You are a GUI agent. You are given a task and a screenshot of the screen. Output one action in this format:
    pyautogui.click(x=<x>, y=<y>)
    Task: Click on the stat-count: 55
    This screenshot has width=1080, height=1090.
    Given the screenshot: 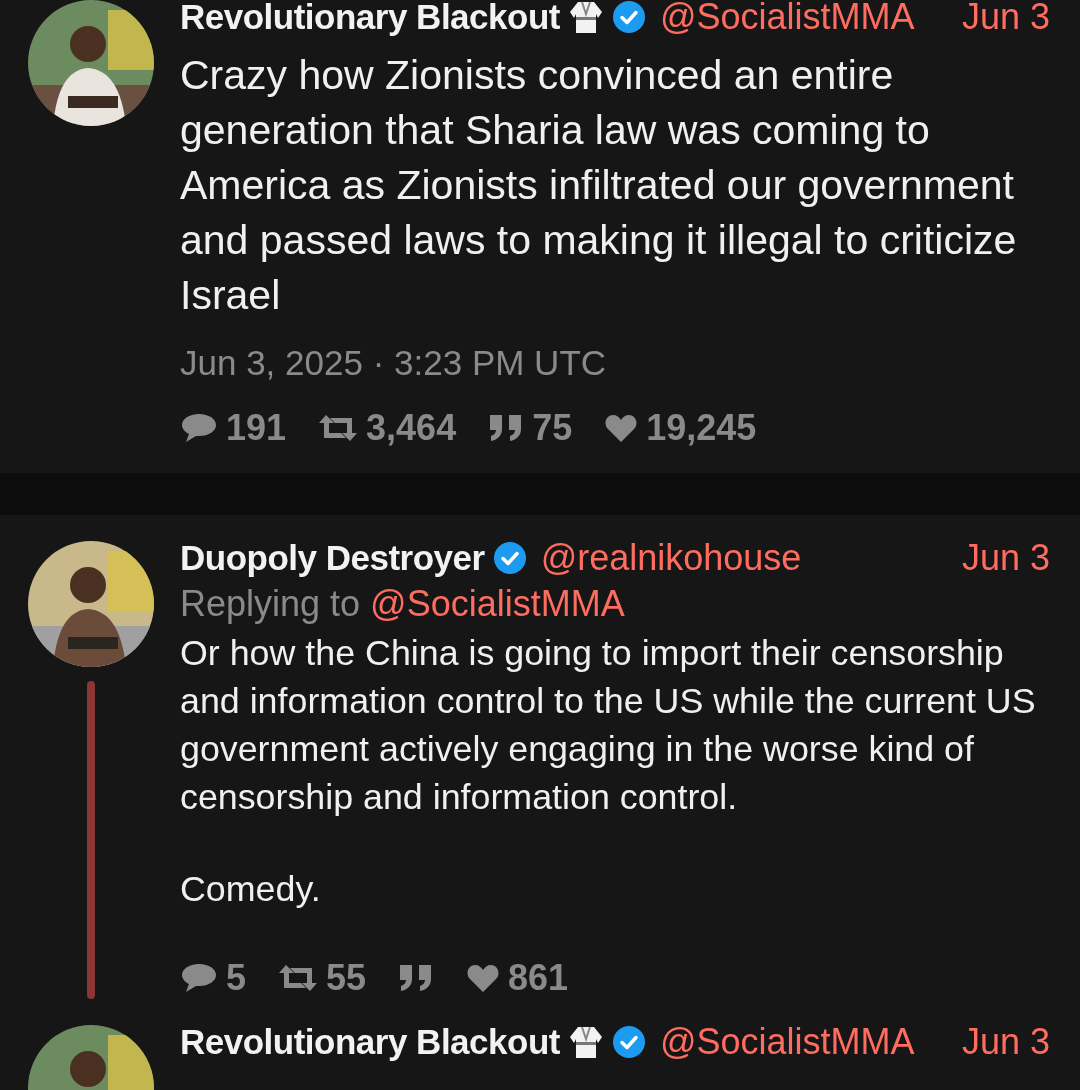 What is the action you would take?
    pyautogui.click(x=346, y=978)
    